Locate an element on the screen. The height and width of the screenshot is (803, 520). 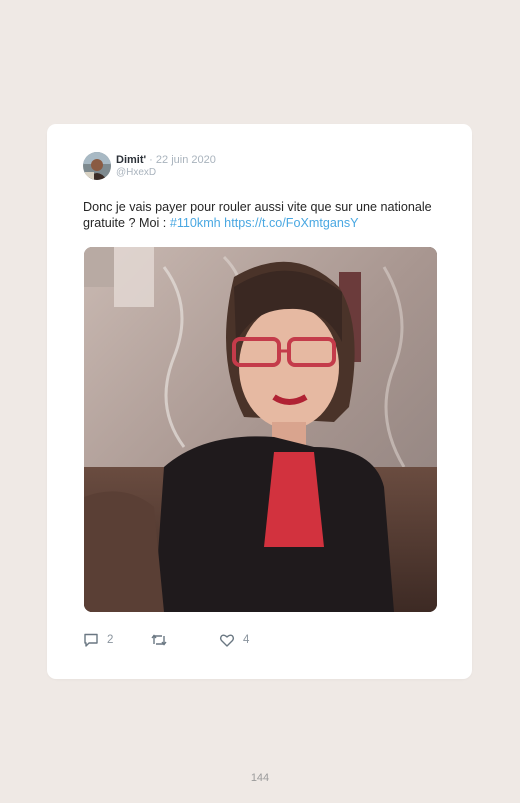
like-count: 4 is located at coordinates (246, 640).